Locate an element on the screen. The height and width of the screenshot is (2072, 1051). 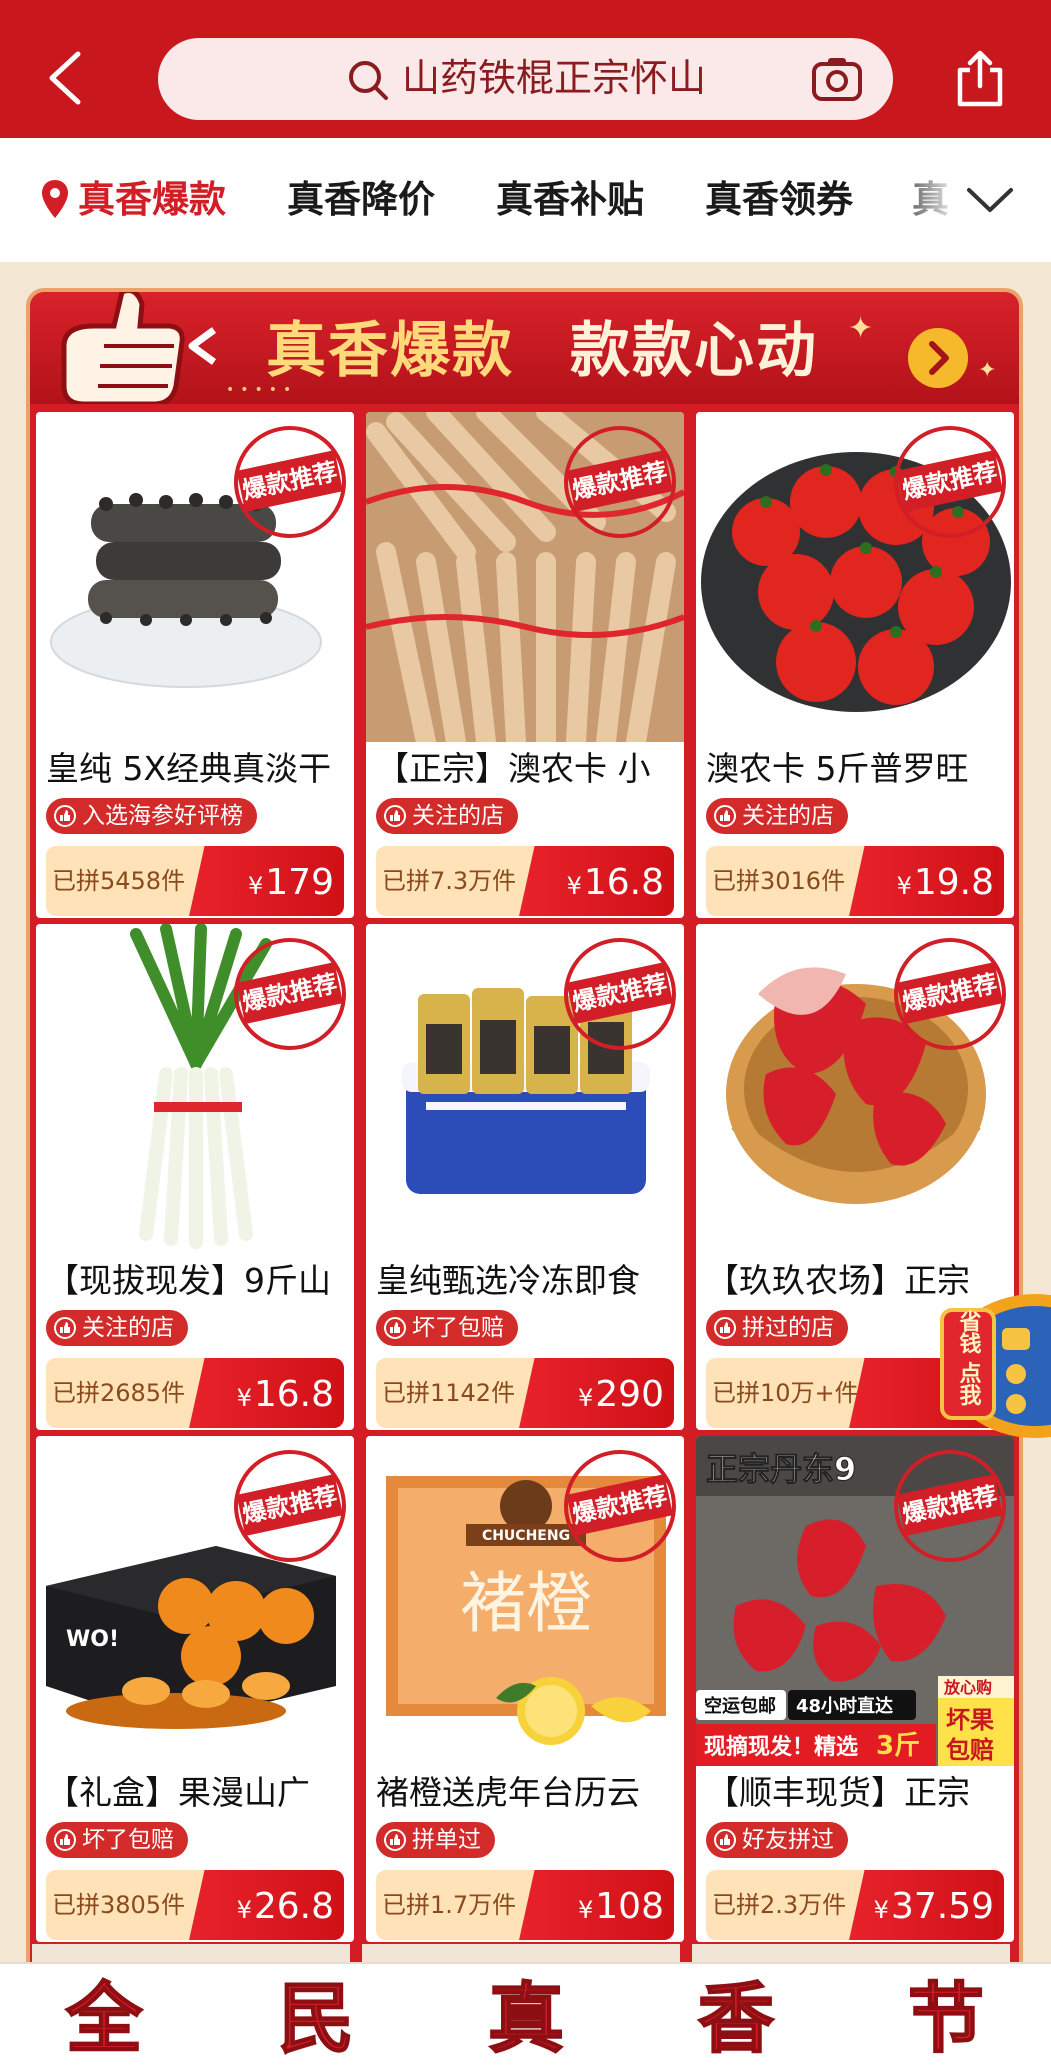
arrow-right-icon is located at coordinates (938, 358).